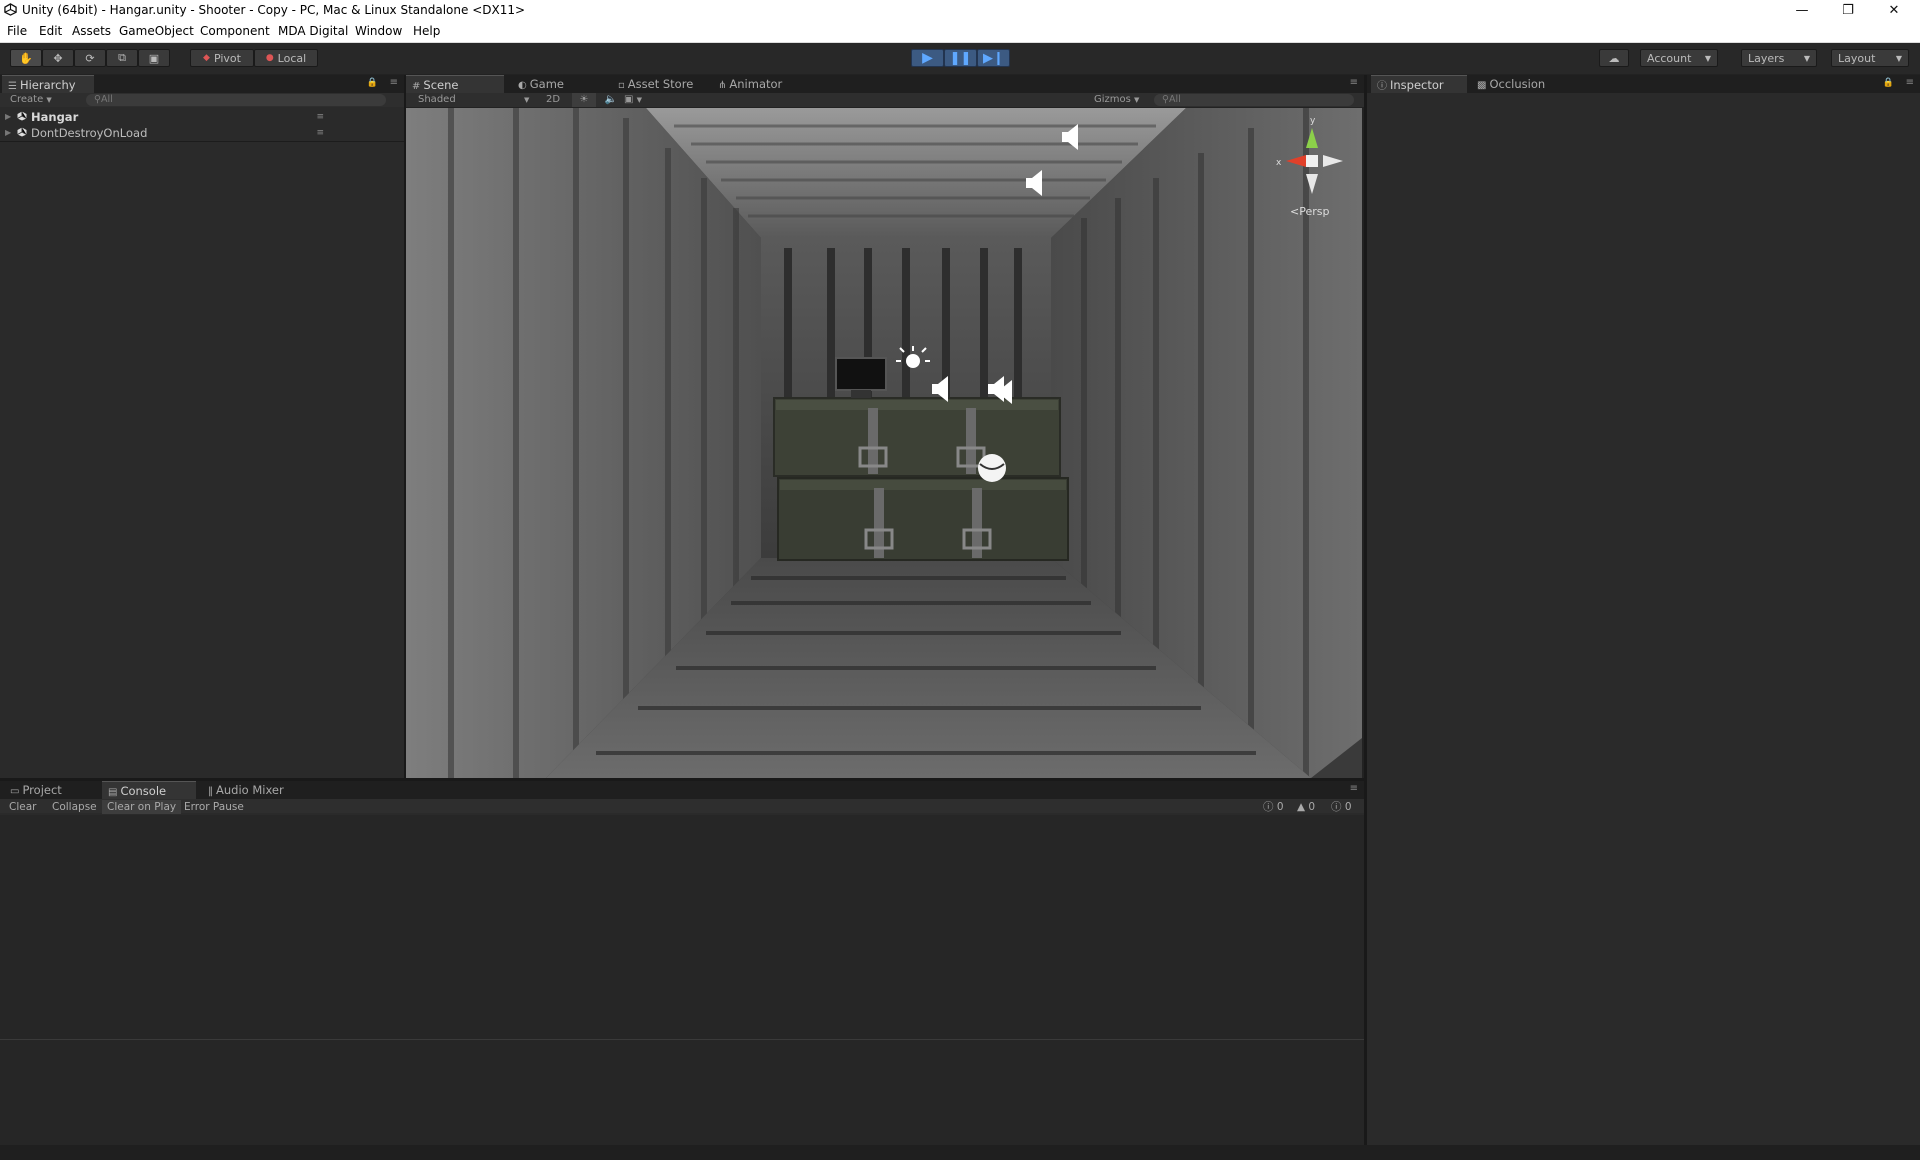  I want to click on hand-tool-button: ✋, so click(26, 58).